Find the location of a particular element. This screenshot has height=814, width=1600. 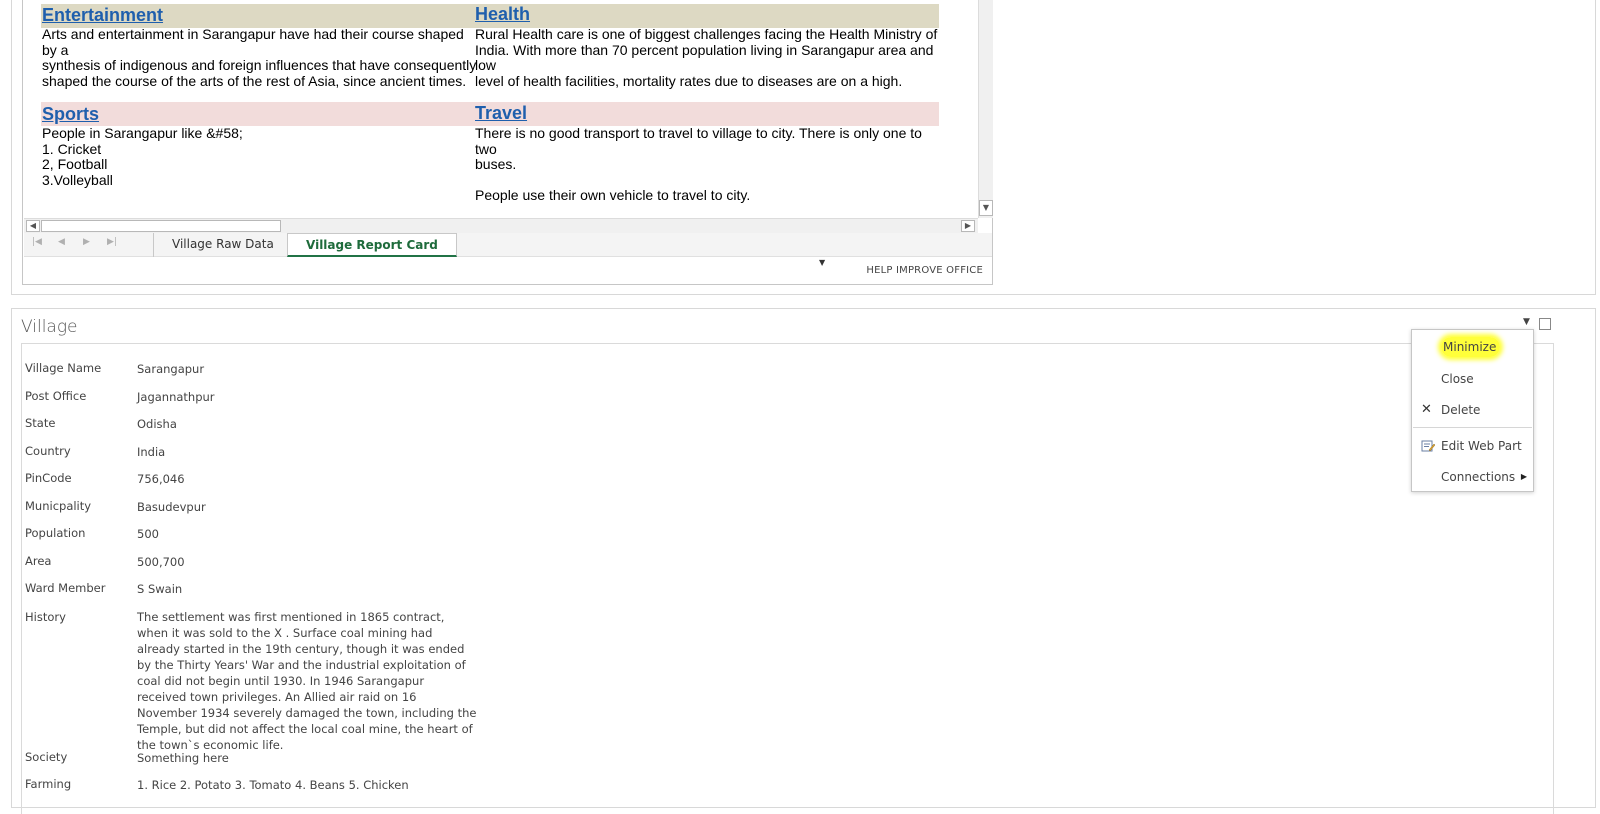

field-label: Farming is located at coordinates (48, 784).